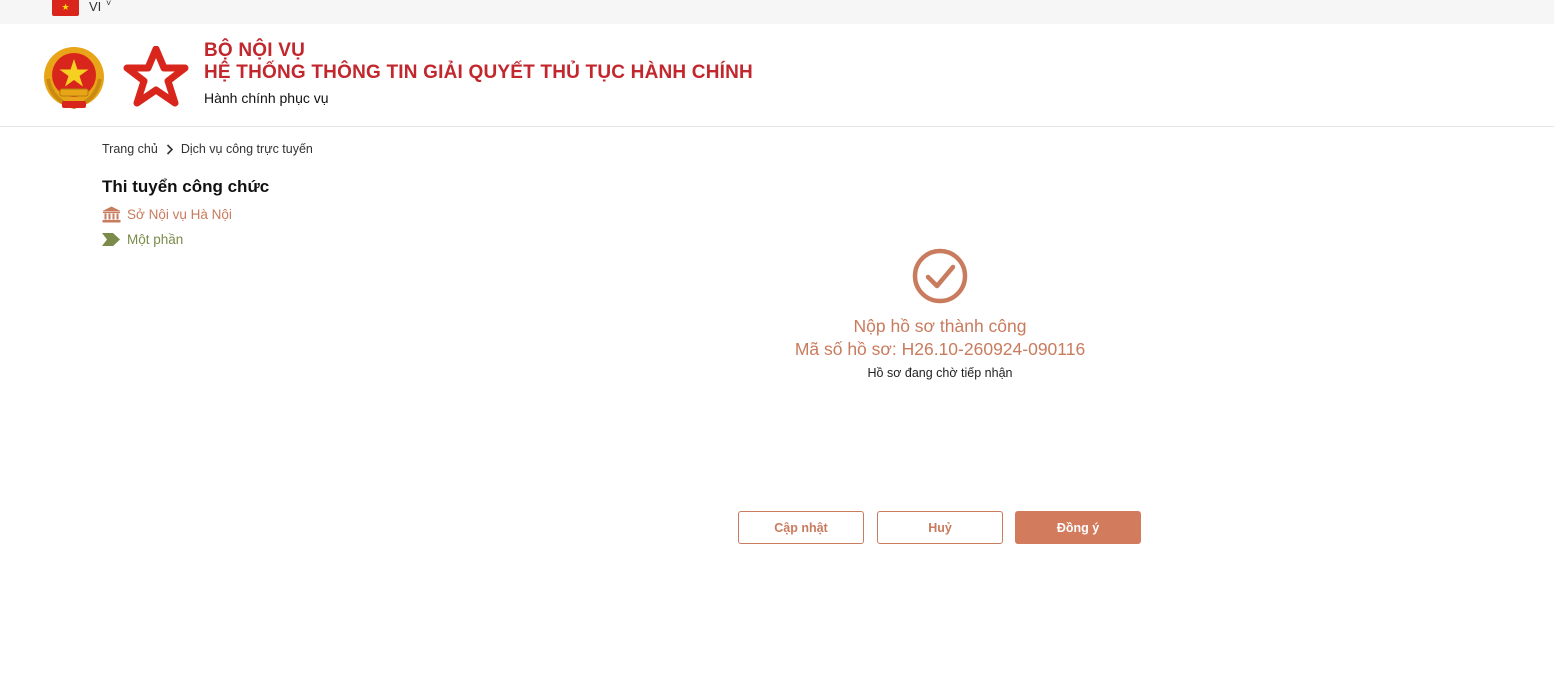 The image size is (1554, 692). What do you see at coordinates (156, 78) in the screenshot?
I see `public-service-logo-icon` at bounding box center [156, 78].